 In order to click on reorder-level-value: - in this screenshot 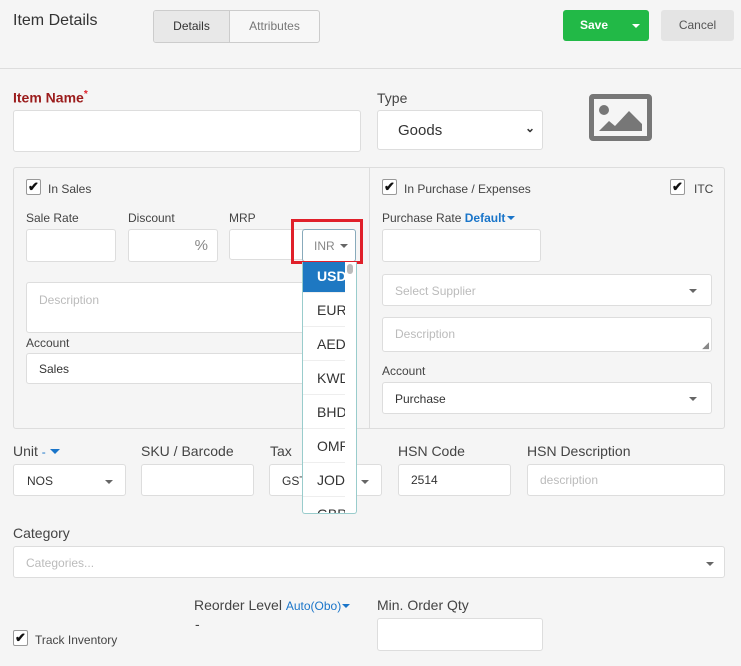, I will do `click(197, 624)`.